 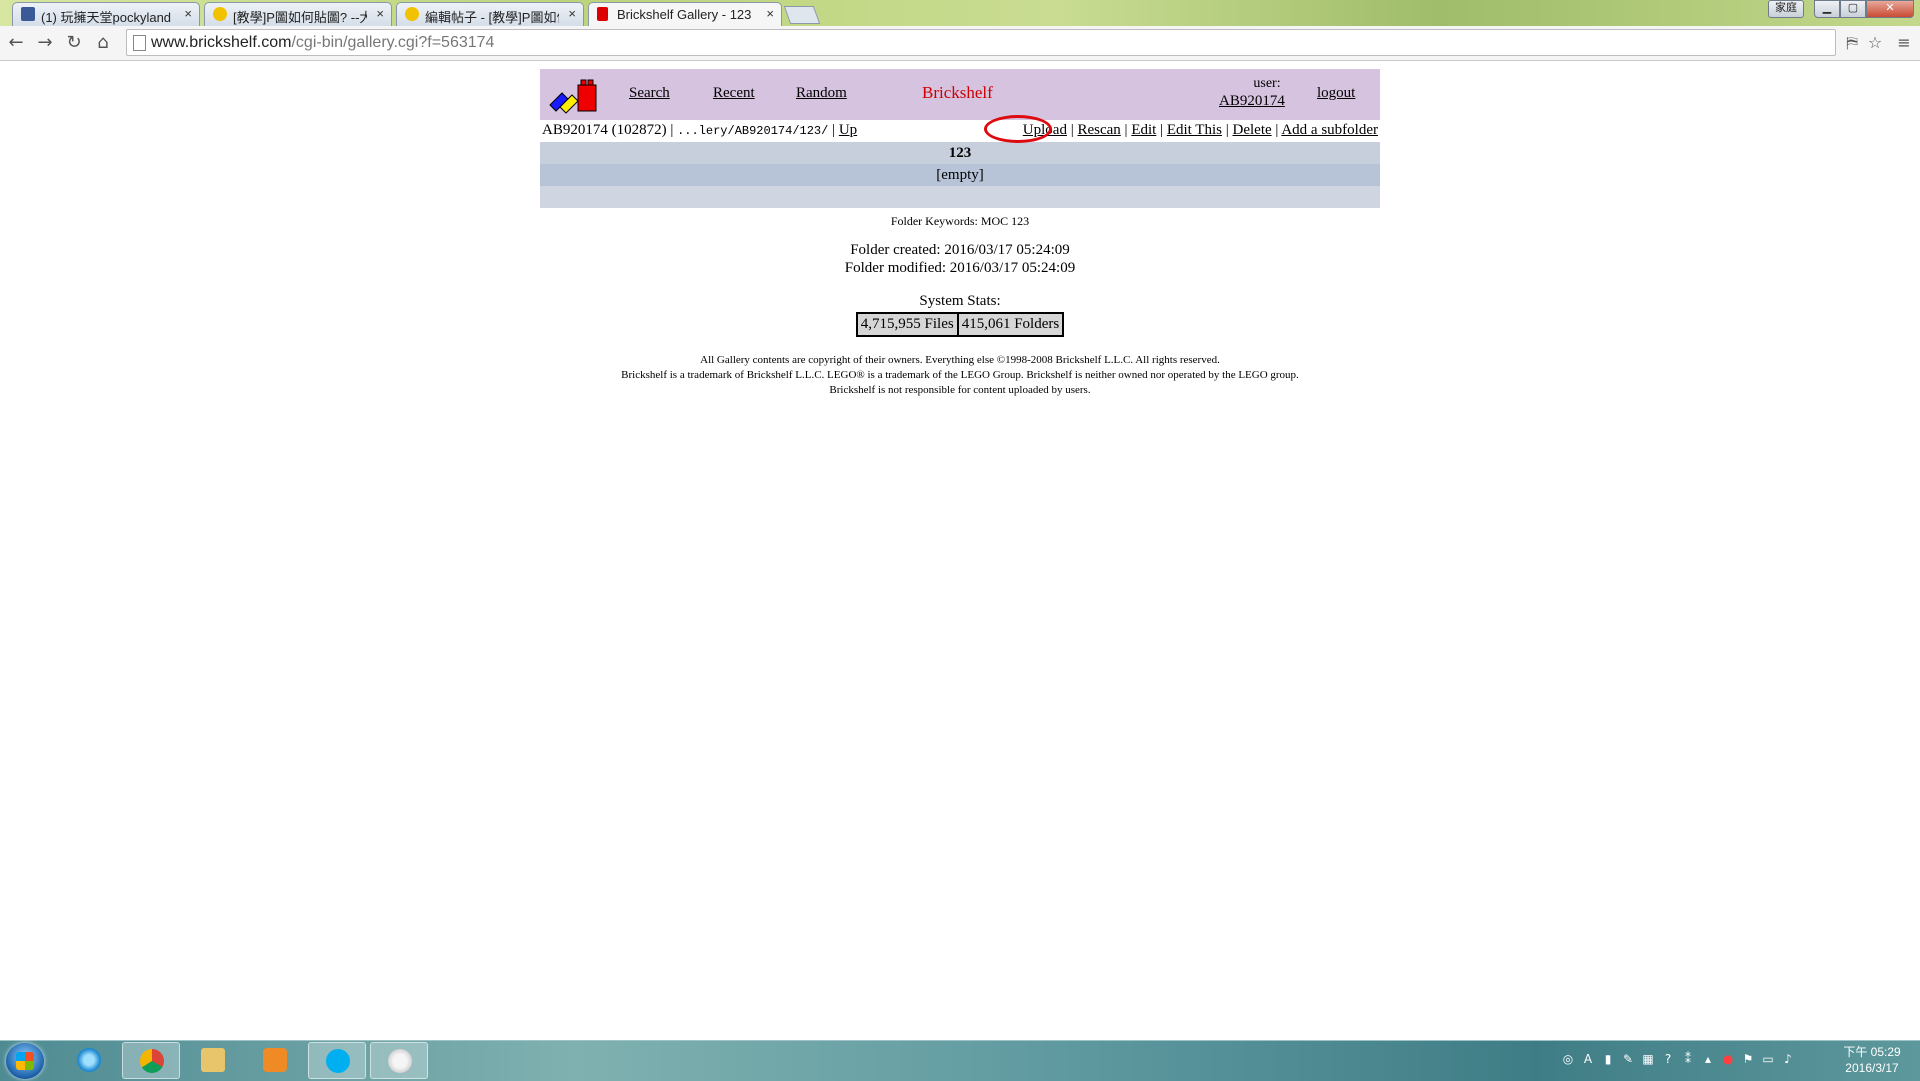 I want to click on up-link: Up, so click(x=848, y=130).